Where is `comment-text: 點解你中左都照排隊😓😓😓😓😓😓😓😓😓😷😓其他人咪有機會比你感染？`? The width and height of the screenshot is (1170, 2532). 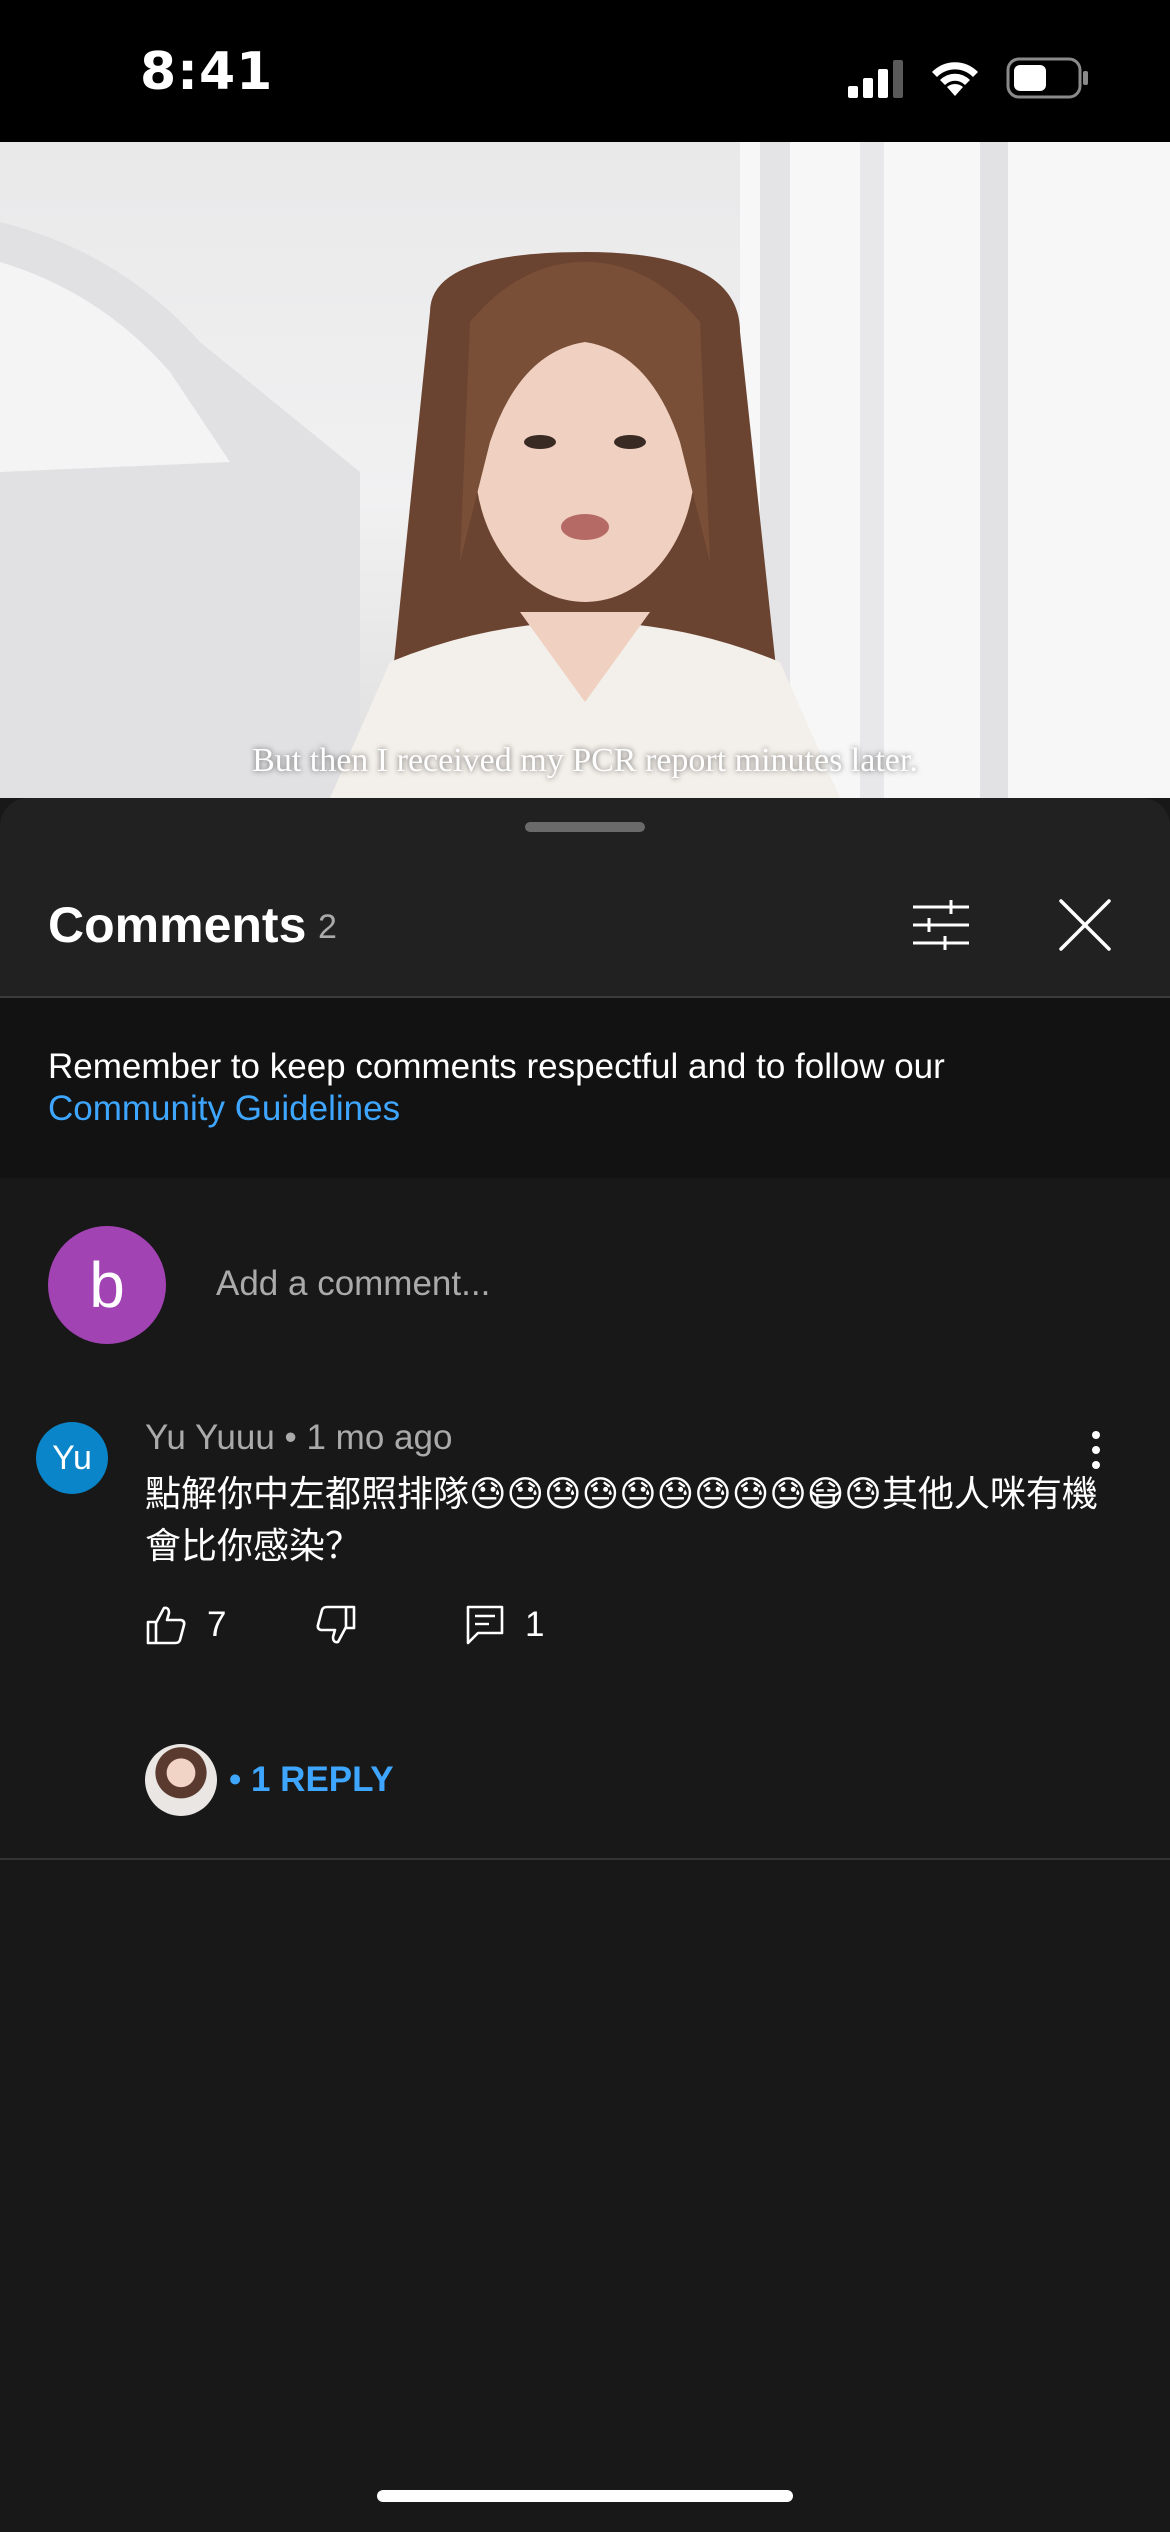 comment-text: 點解你中左都照排隊😓😓😓😓😓😓😓😓😓😷😓其他人咪有機會比你感染？ is located at coordinates (621, 1519).